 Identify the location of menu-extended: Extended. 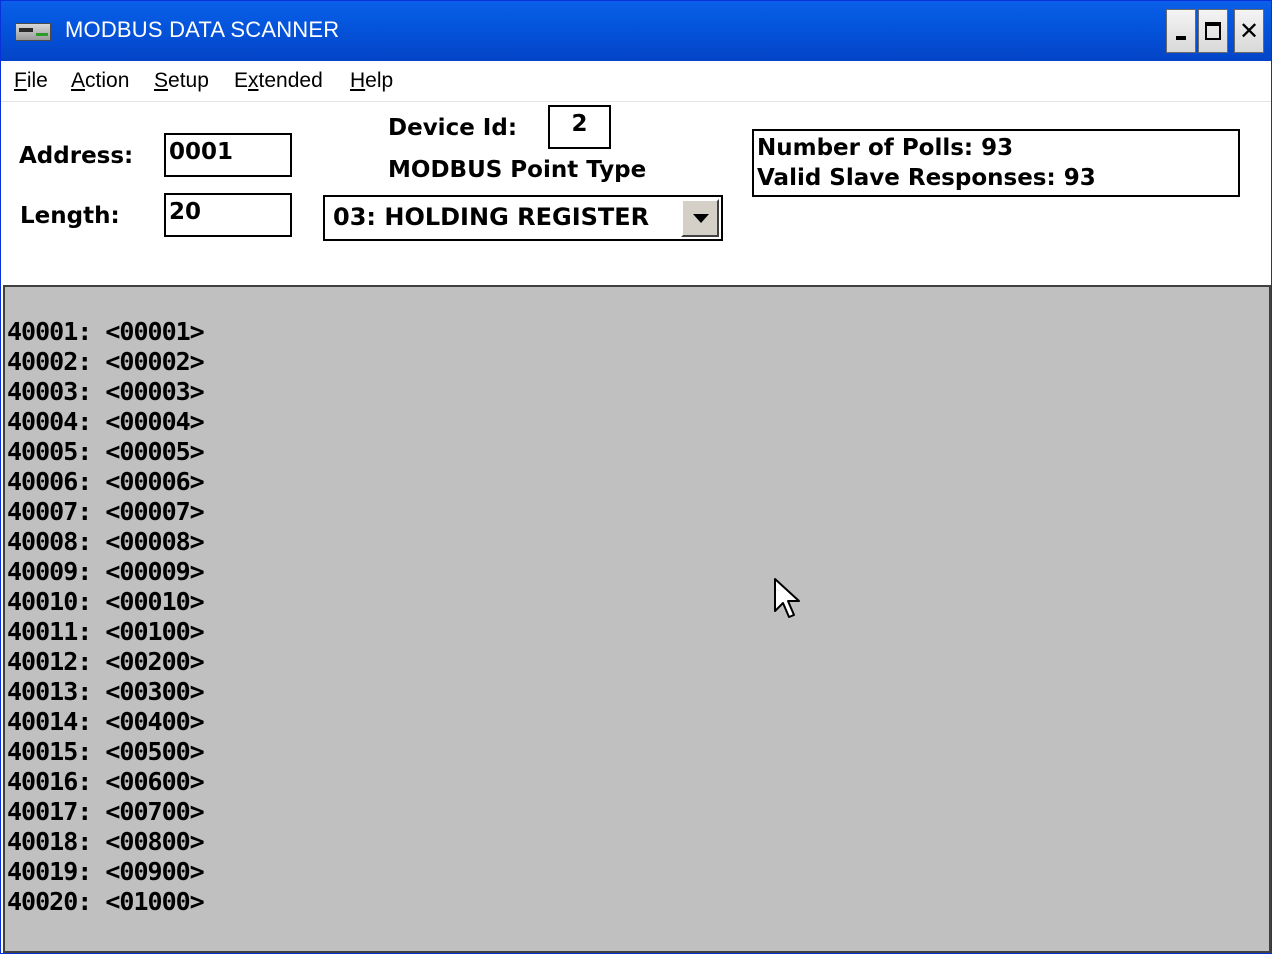
(278, 81).